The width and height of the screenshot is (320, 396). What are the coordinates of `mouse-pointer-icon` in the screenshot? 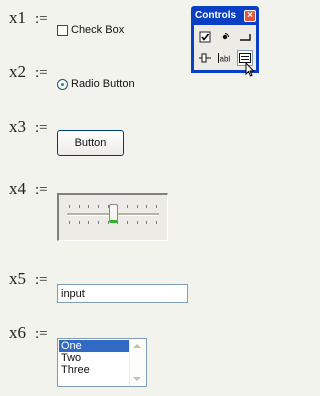 It's located at (250, 69).